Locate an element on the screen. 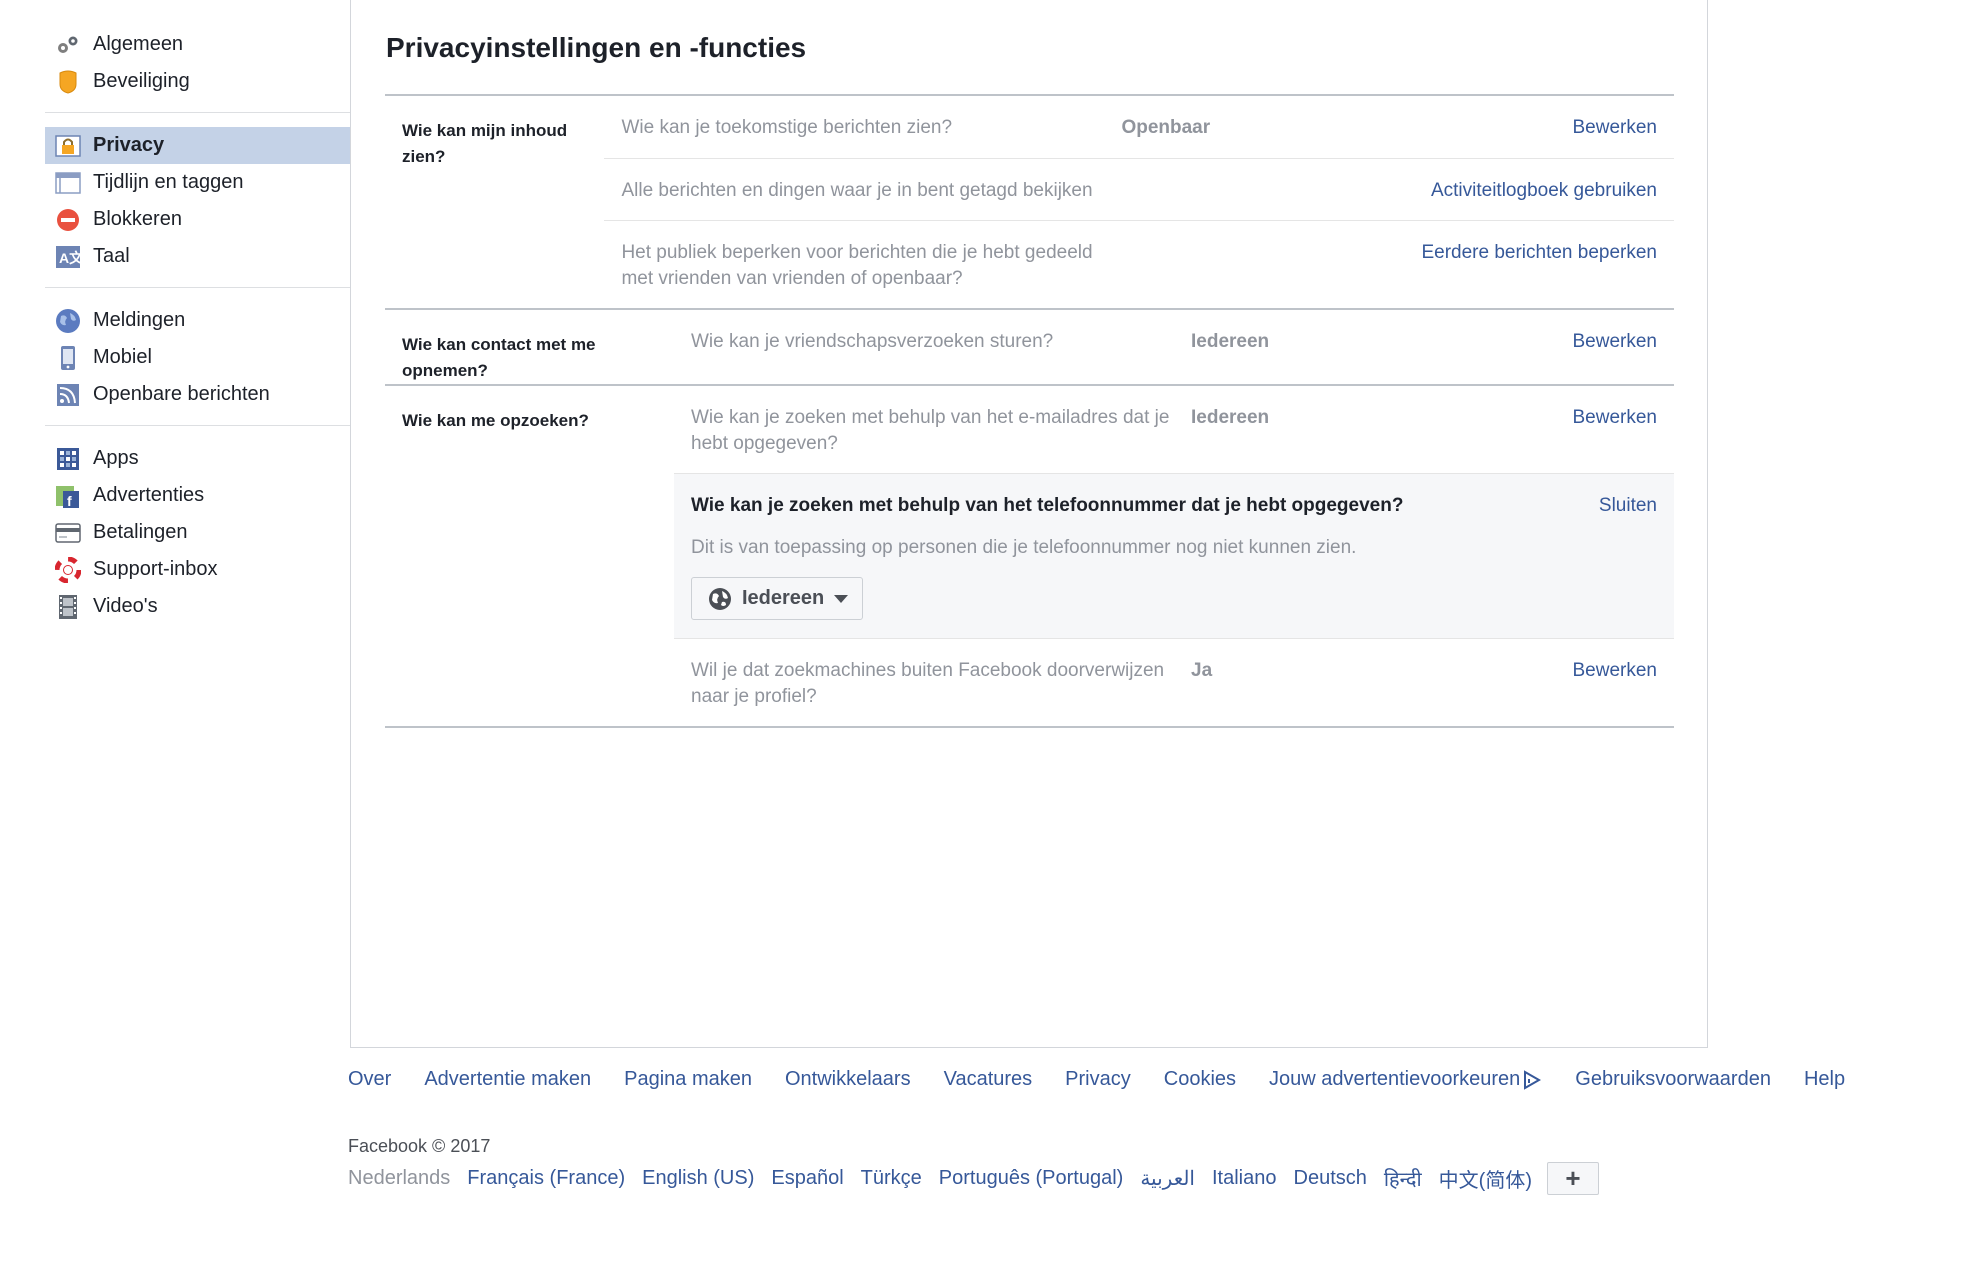 Image resolution: width=1964 pixels, height=1274 pixels. film-icon is located at coordinates (68, 607).